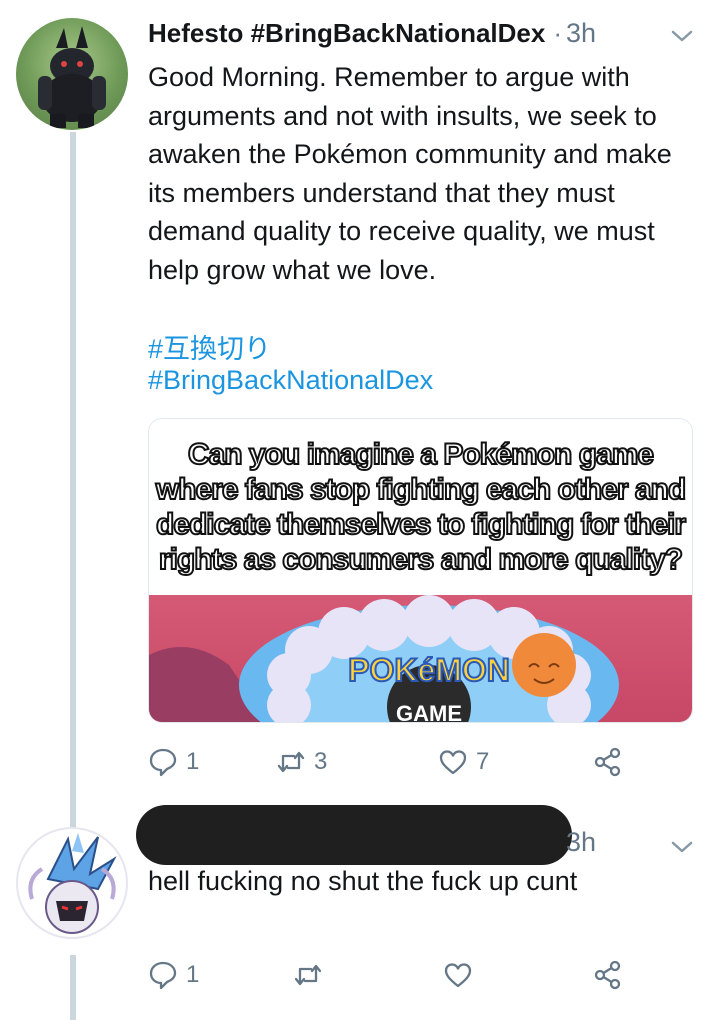 The width and height of the screenshot is (716, 1020). What do you see at coordinates (354, 835) in the screenshot?
I see `redaction-block` at bounding box center [354, 835].